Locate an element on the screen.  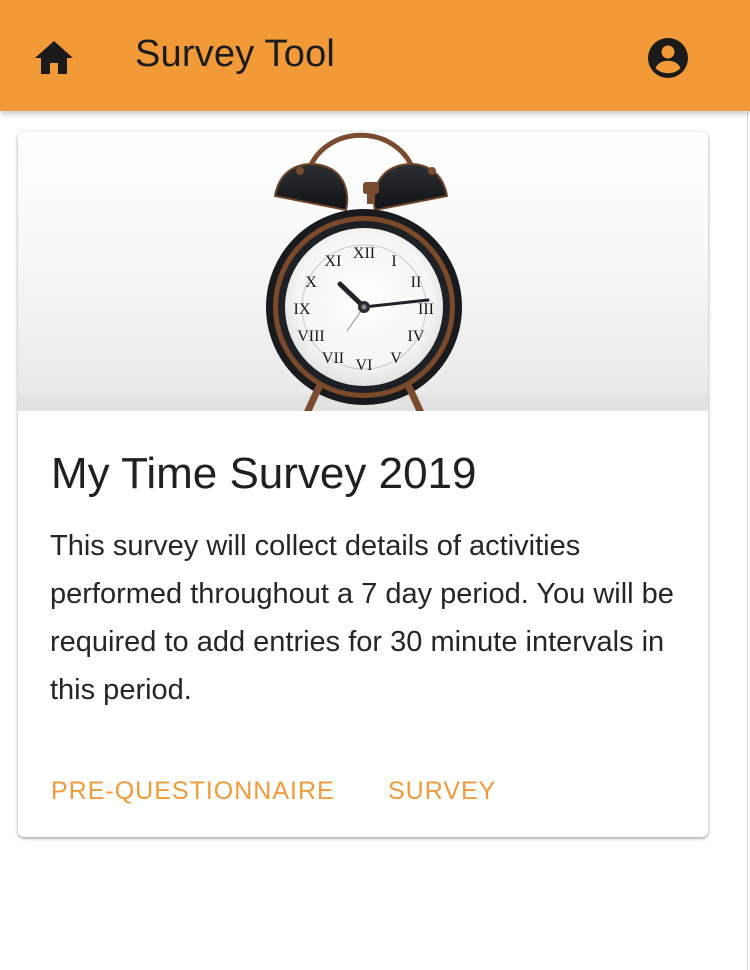
survey-button: SURVEY is located at coordinates (442, 791).